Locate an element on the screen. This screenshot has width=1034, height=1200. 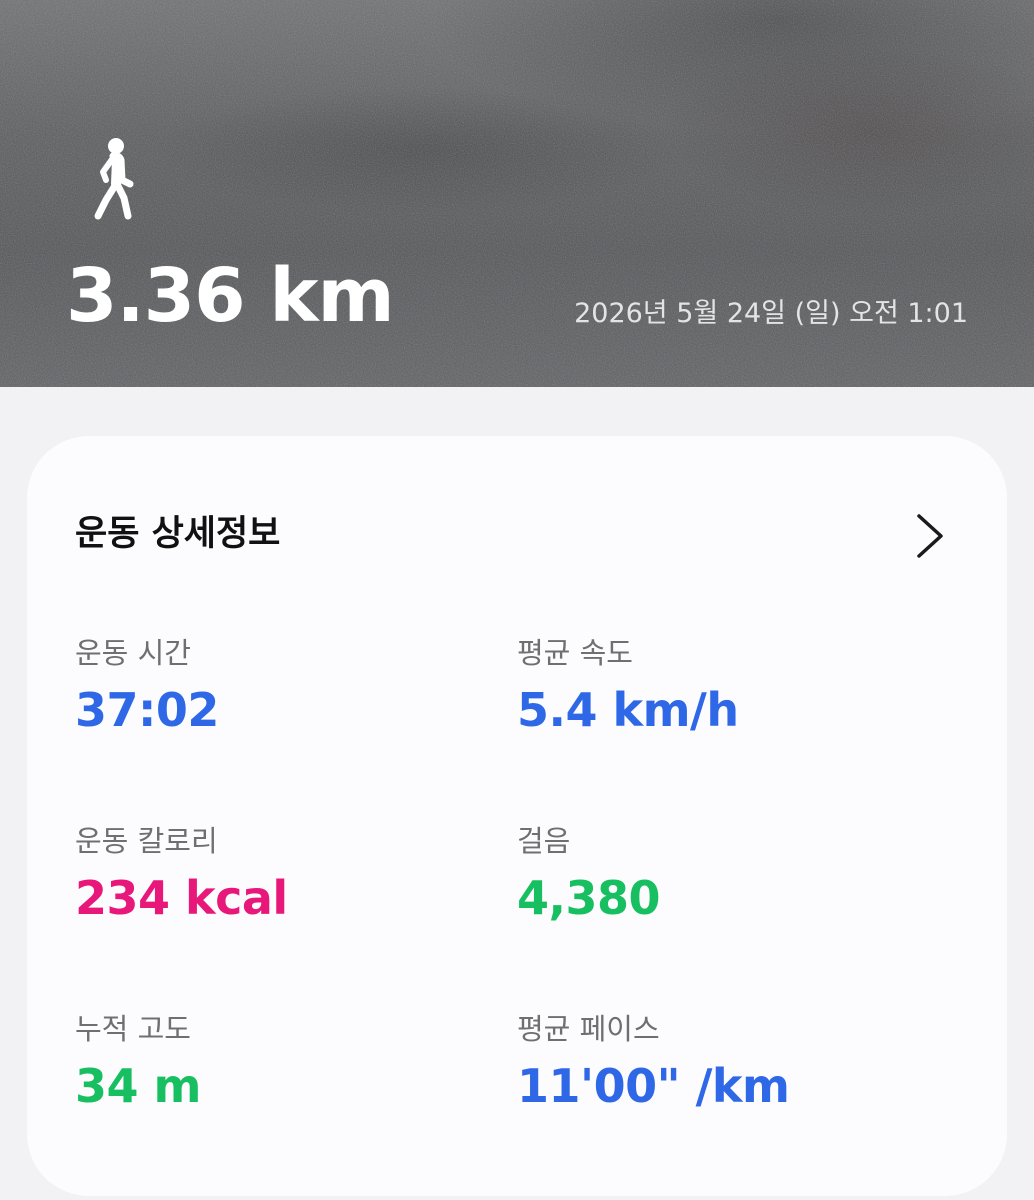
stat-label: 운동 칼로리 is located at coordinates (146, 841).